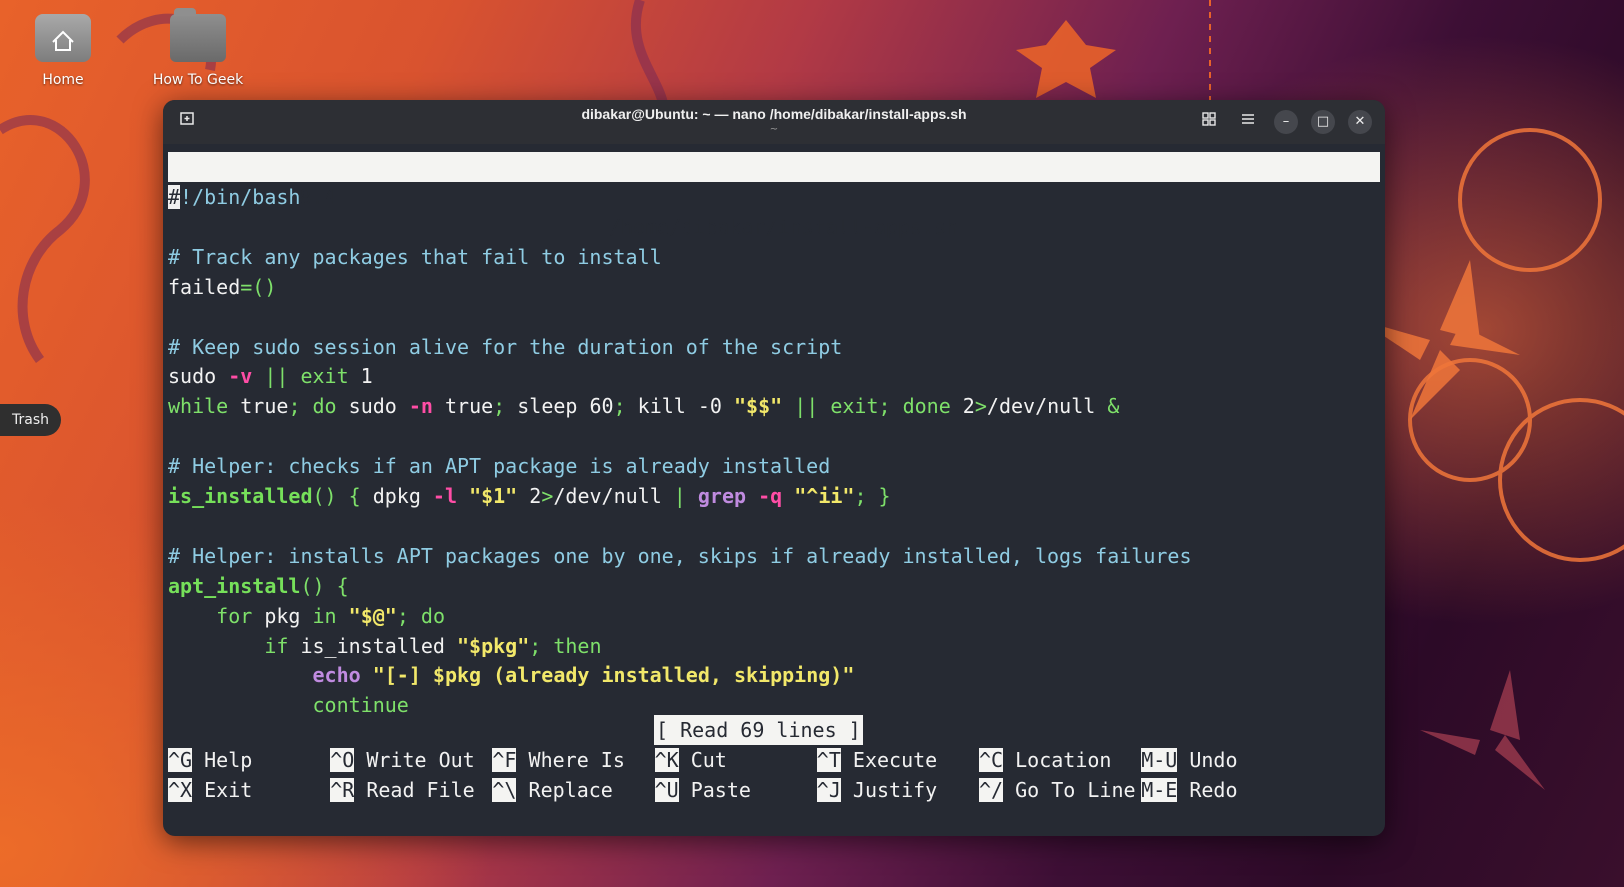 The image size is (1624, 887). What do you see at coordinates (991, 760) in the screenshot?
I see `shortcut-key: ^C` at bounding box center [991, 760].